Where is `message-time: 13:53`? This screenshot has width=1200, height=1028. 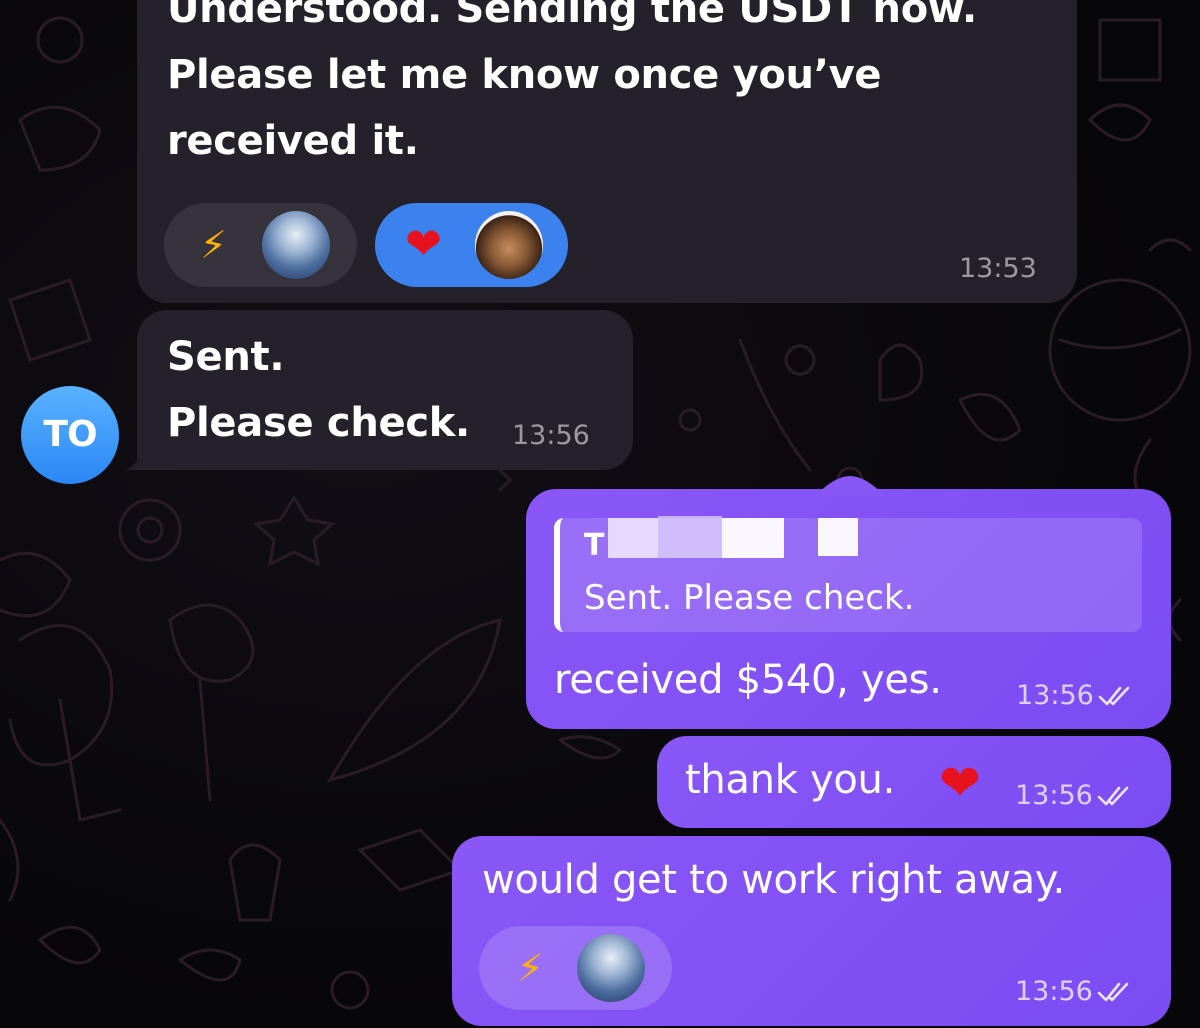
message-time: 13:53 is located at coordinates (998, 268).